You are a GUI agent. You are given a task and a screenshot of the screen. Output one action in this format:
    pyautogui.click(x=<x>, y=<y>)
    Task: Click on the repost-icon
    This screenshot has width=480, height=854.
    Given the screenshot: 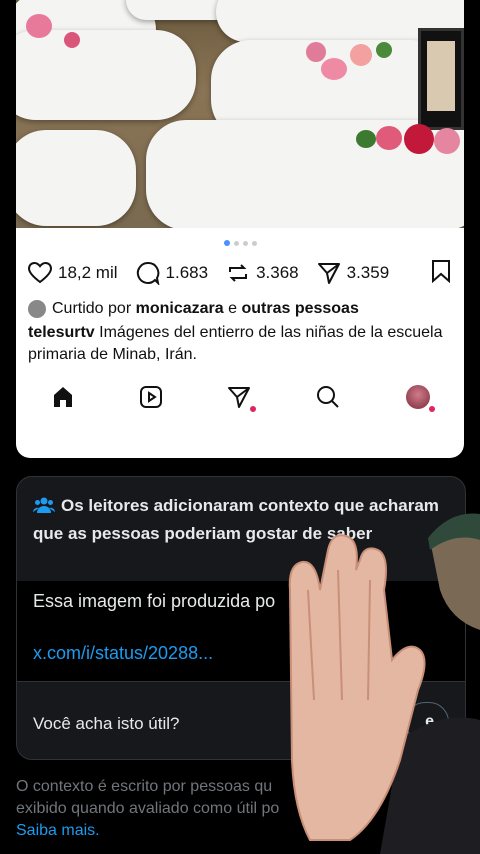 What is the action you would take?
    pyautogui.click(x=238, y=273)
    